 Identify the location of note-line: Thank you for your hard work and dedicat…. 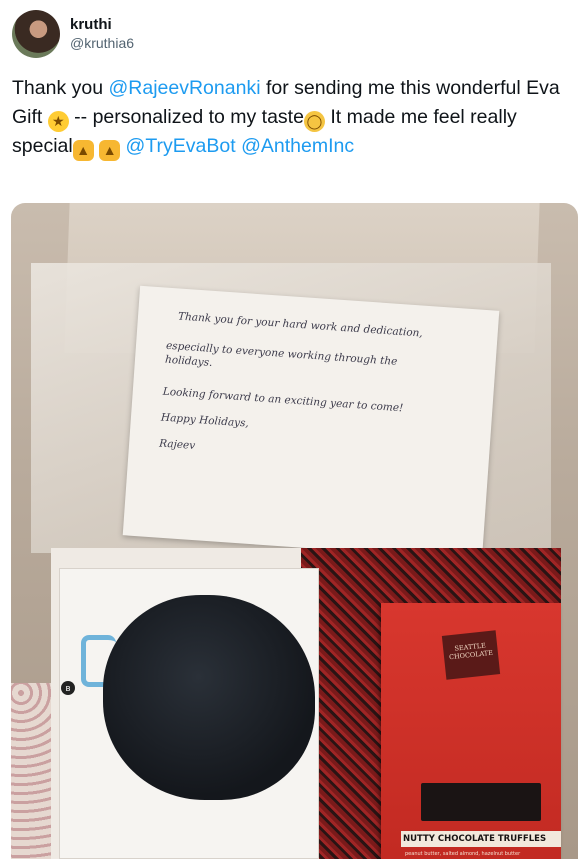
(300, 325).